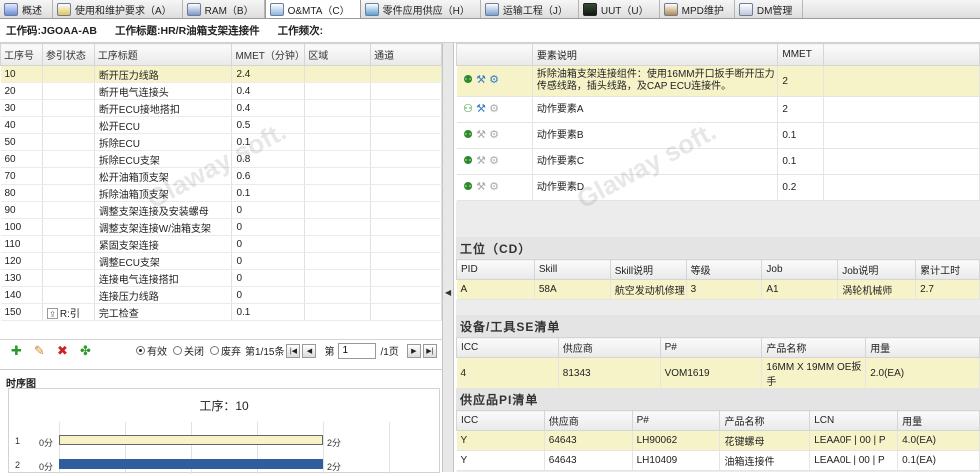 The image size is (980, 474). Describe the element at coordinates (448, 257) in the screenshot. I see `panel-splitter: ◀` at that location.